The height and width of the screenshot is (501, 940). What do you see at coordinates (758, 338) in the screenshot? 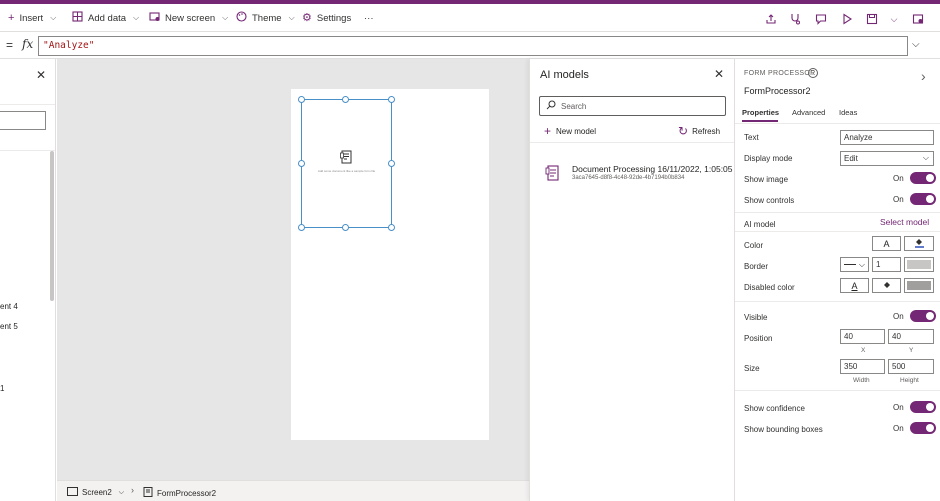
I see `position-label: Position` at bounding box center [758, 338].